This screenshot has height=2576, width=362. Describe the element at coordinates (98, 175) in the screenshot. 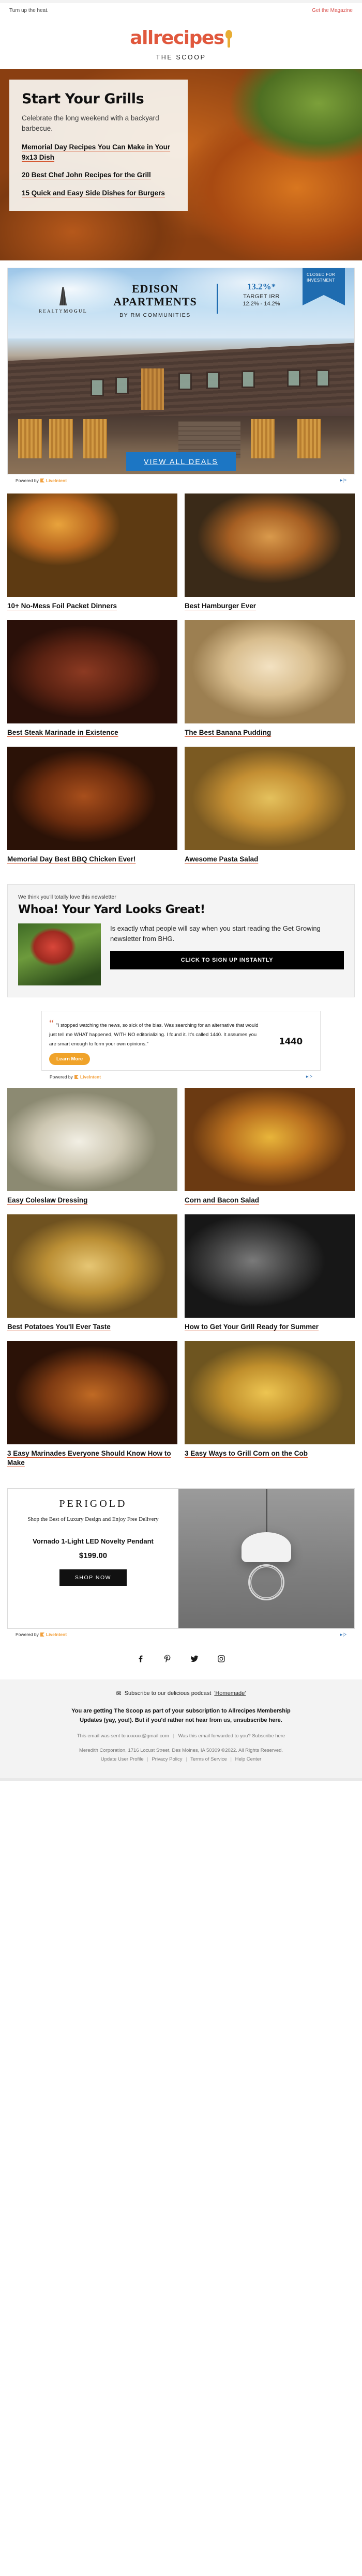

I see `hero-link-2: 20 Best Chef John Recipes for the Grill` at that location.